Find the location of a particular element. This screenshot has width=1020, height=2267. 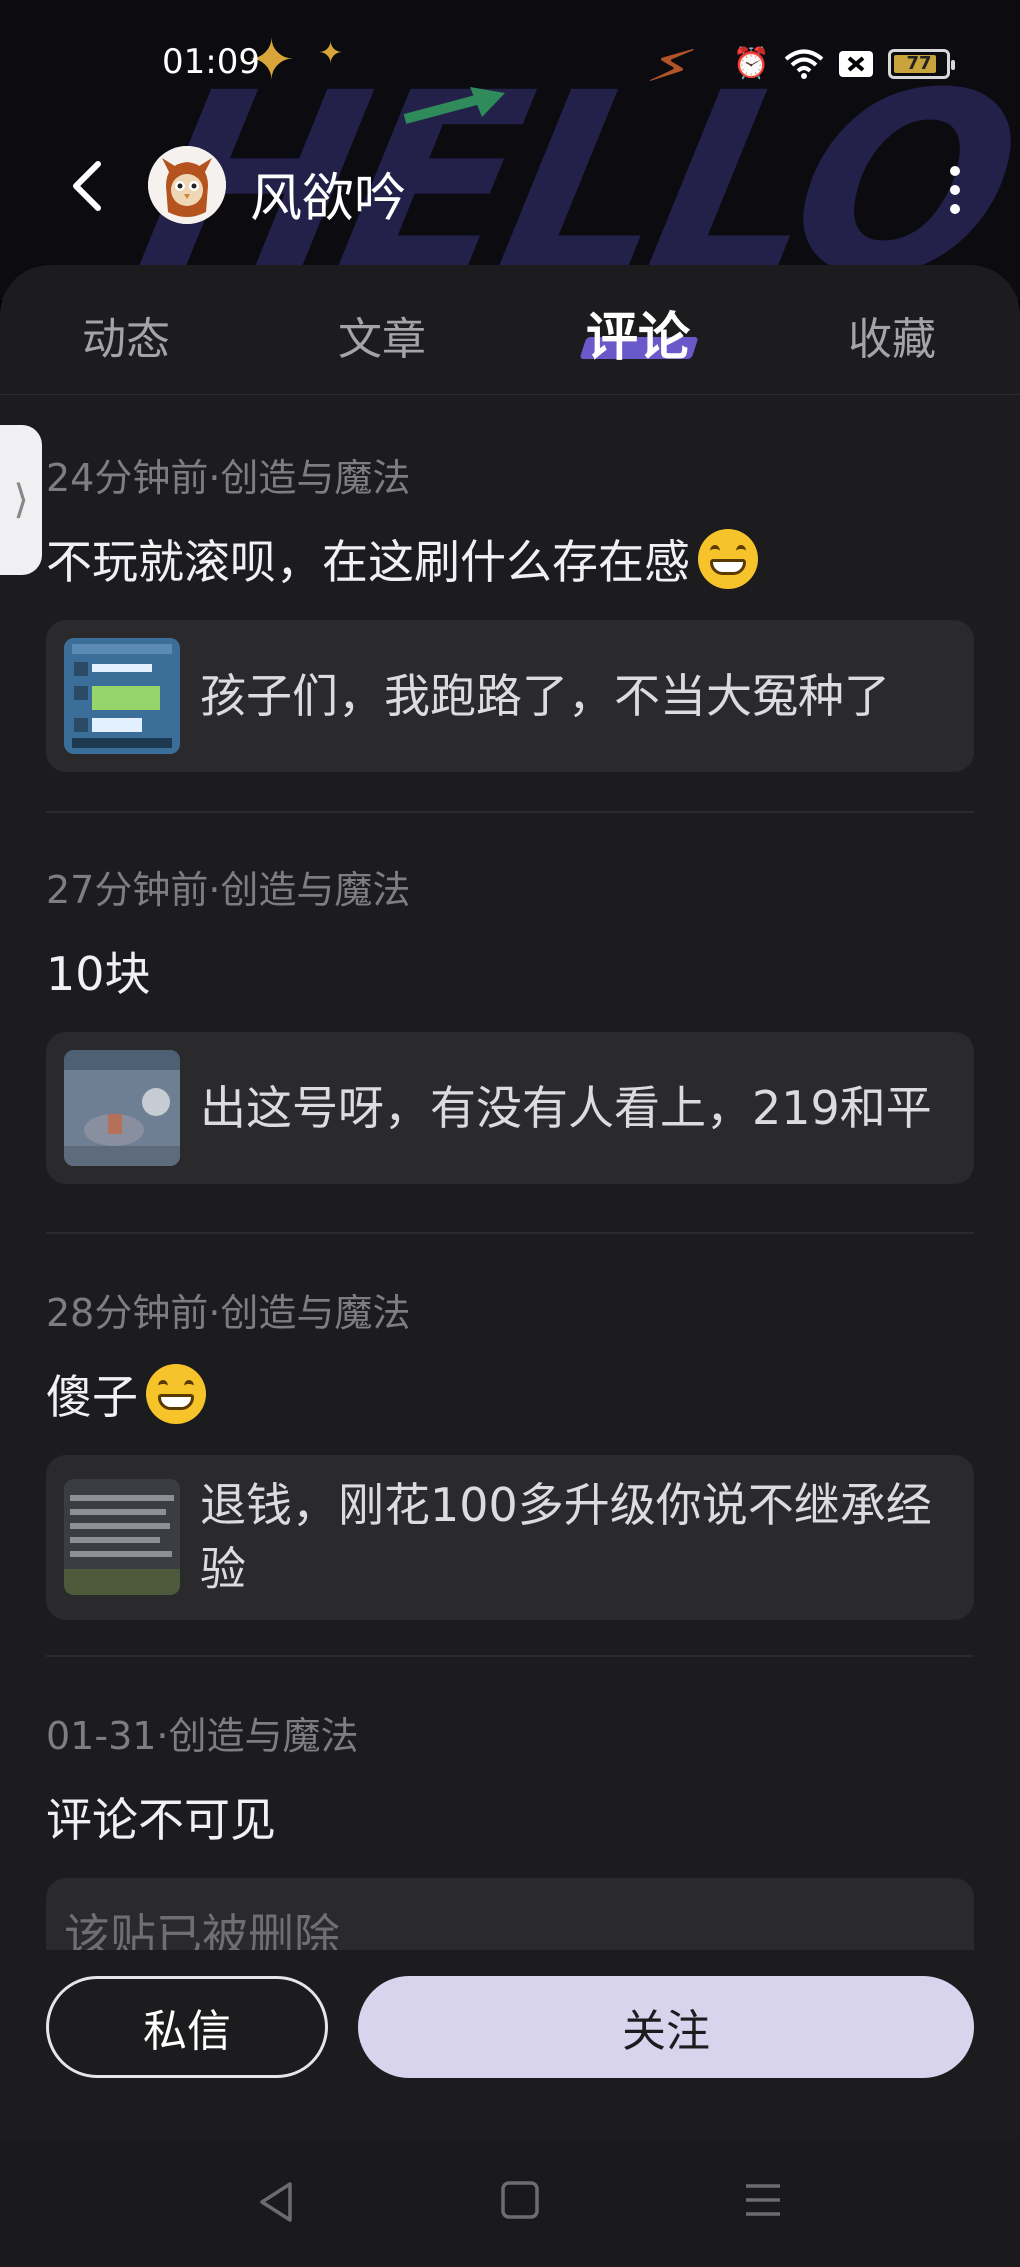

battery-icon: 77 is located at coordinates (921, 63).